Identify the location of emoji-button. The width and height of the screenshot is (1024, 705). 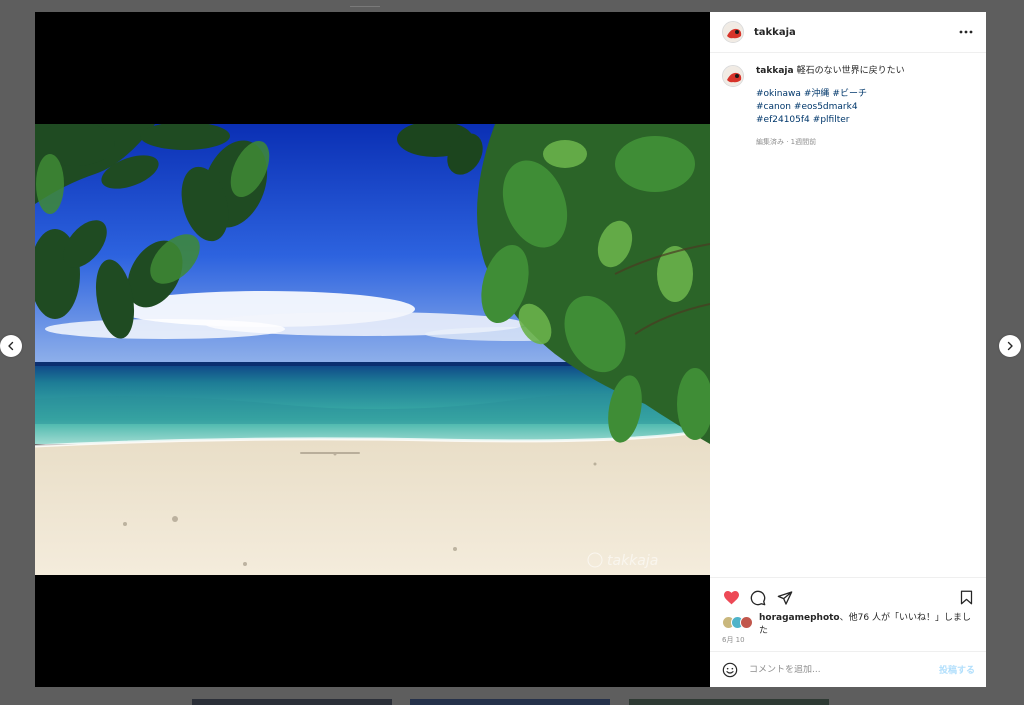
(730, 670).